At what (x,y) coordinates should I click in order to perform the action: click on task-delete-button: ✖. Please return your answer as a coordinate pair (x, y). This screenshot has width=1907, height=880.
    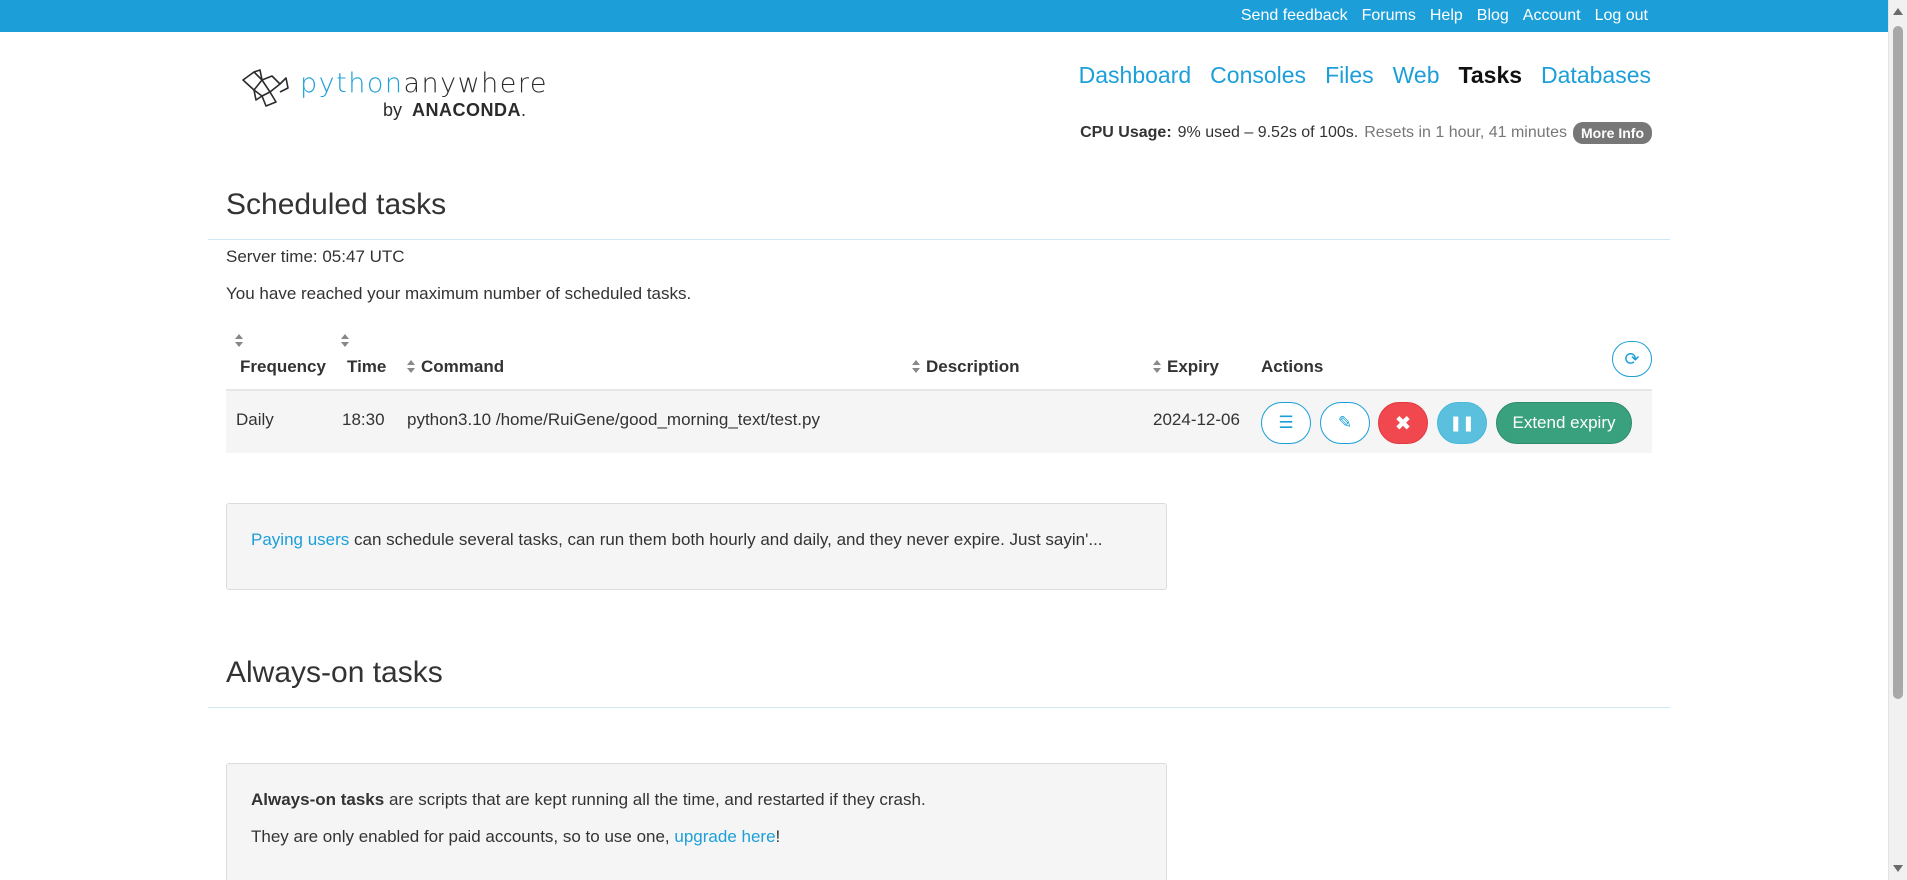
    Looking at the image, I should click on (1403, 423).